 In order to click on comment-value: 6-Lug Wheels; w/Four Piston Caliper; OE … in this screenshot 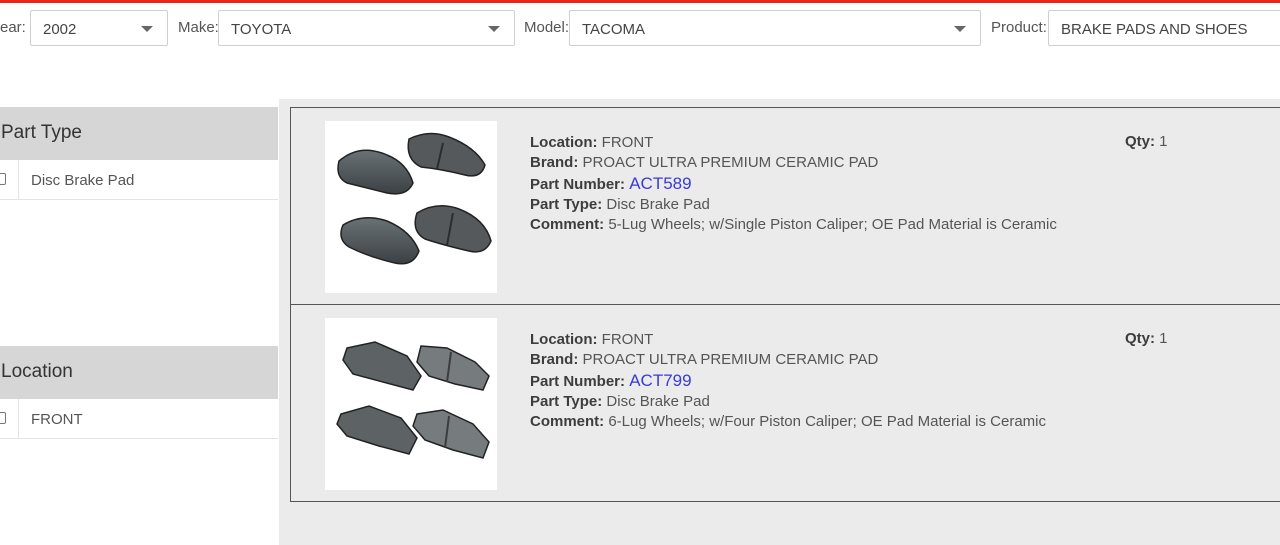, I will do `click(827, 422)`.